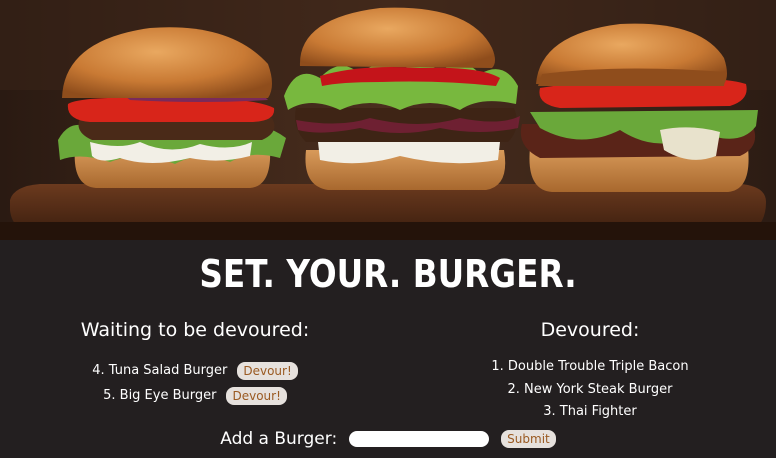 This screenshot has height=458, width=776. I want to click on list-item: 2. New York Steak Burger, so click(590, 389).